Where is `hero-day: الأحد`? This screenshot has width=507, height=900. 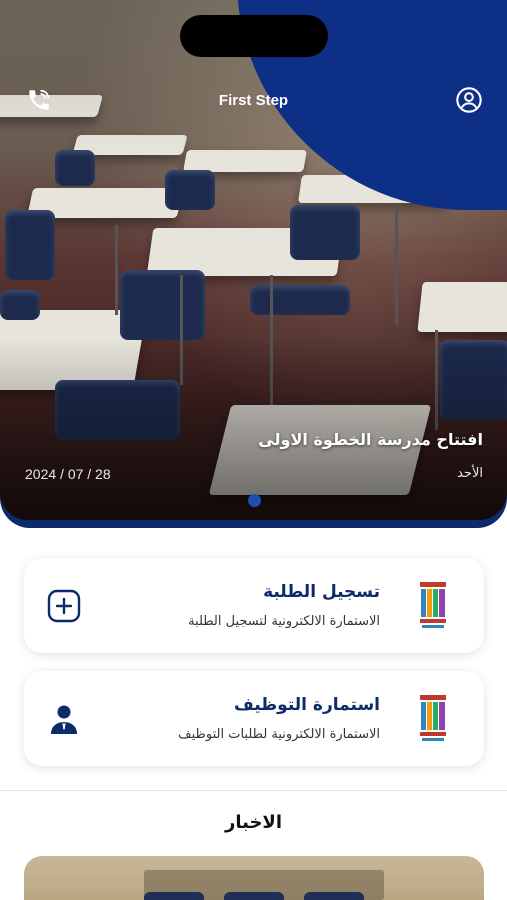
hero-day: الأحد is located at coordinates (470, 473).